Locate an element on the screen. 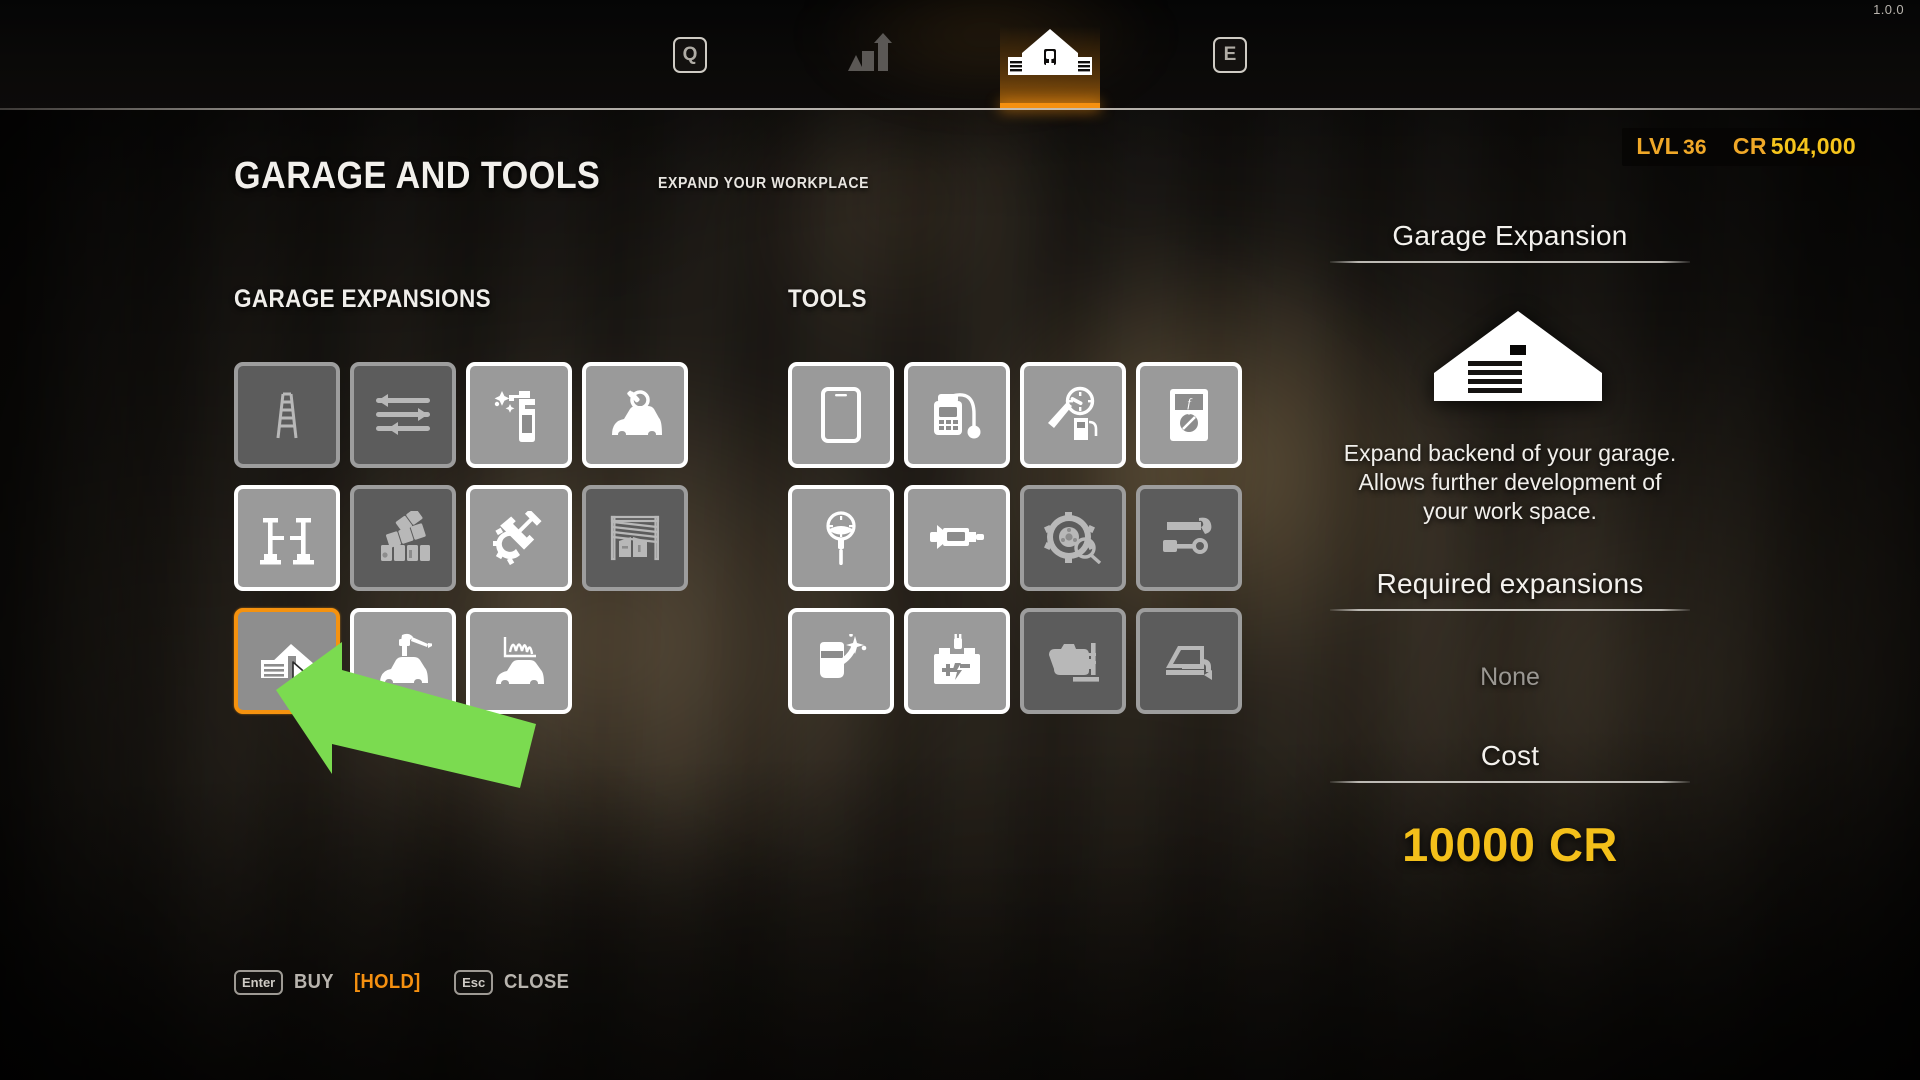 This screenshot has width=1920, height=1080. fuel-pressure-icon is located at coordinates (1073, 415).